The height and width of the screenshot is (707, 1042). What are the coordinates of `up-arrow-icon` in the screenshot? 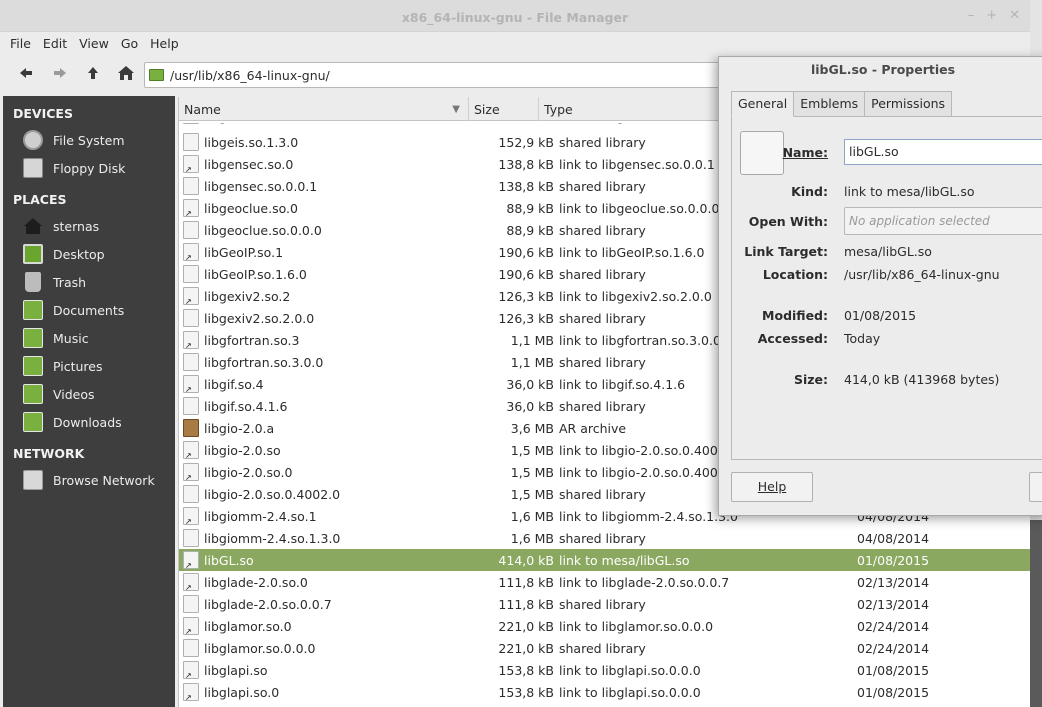 It's located at (93, 74).